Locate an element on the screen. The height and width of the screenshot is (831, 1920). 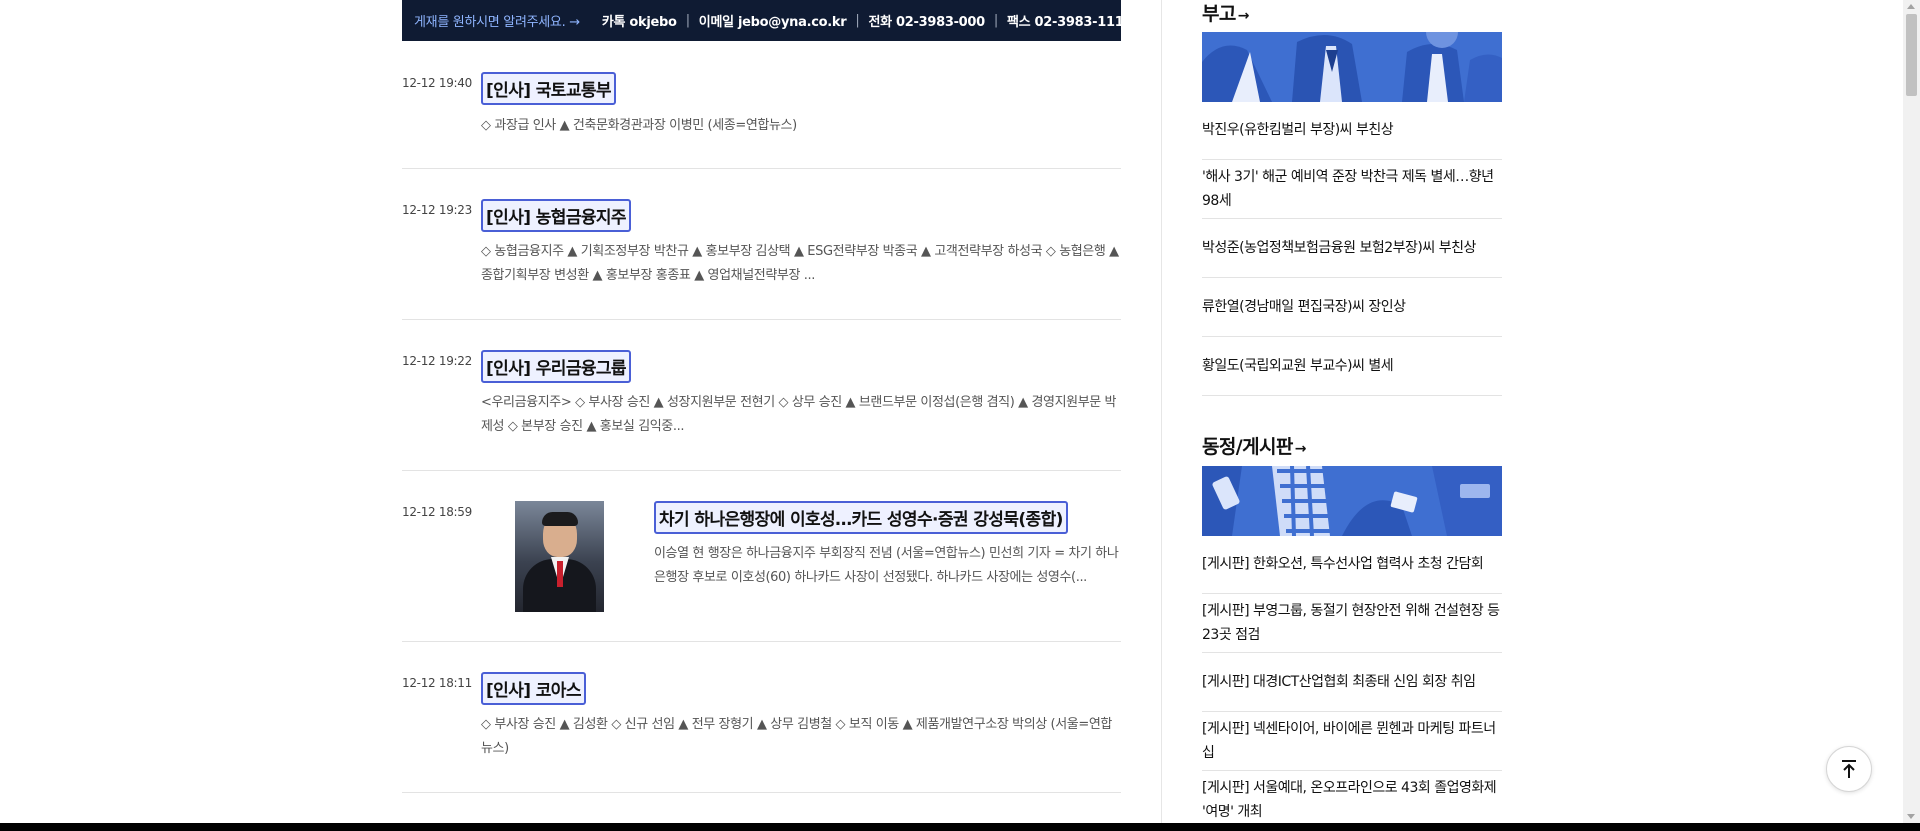
article-title-link: [인사] 우리금융그룹 is located at coordinates (556, 366).